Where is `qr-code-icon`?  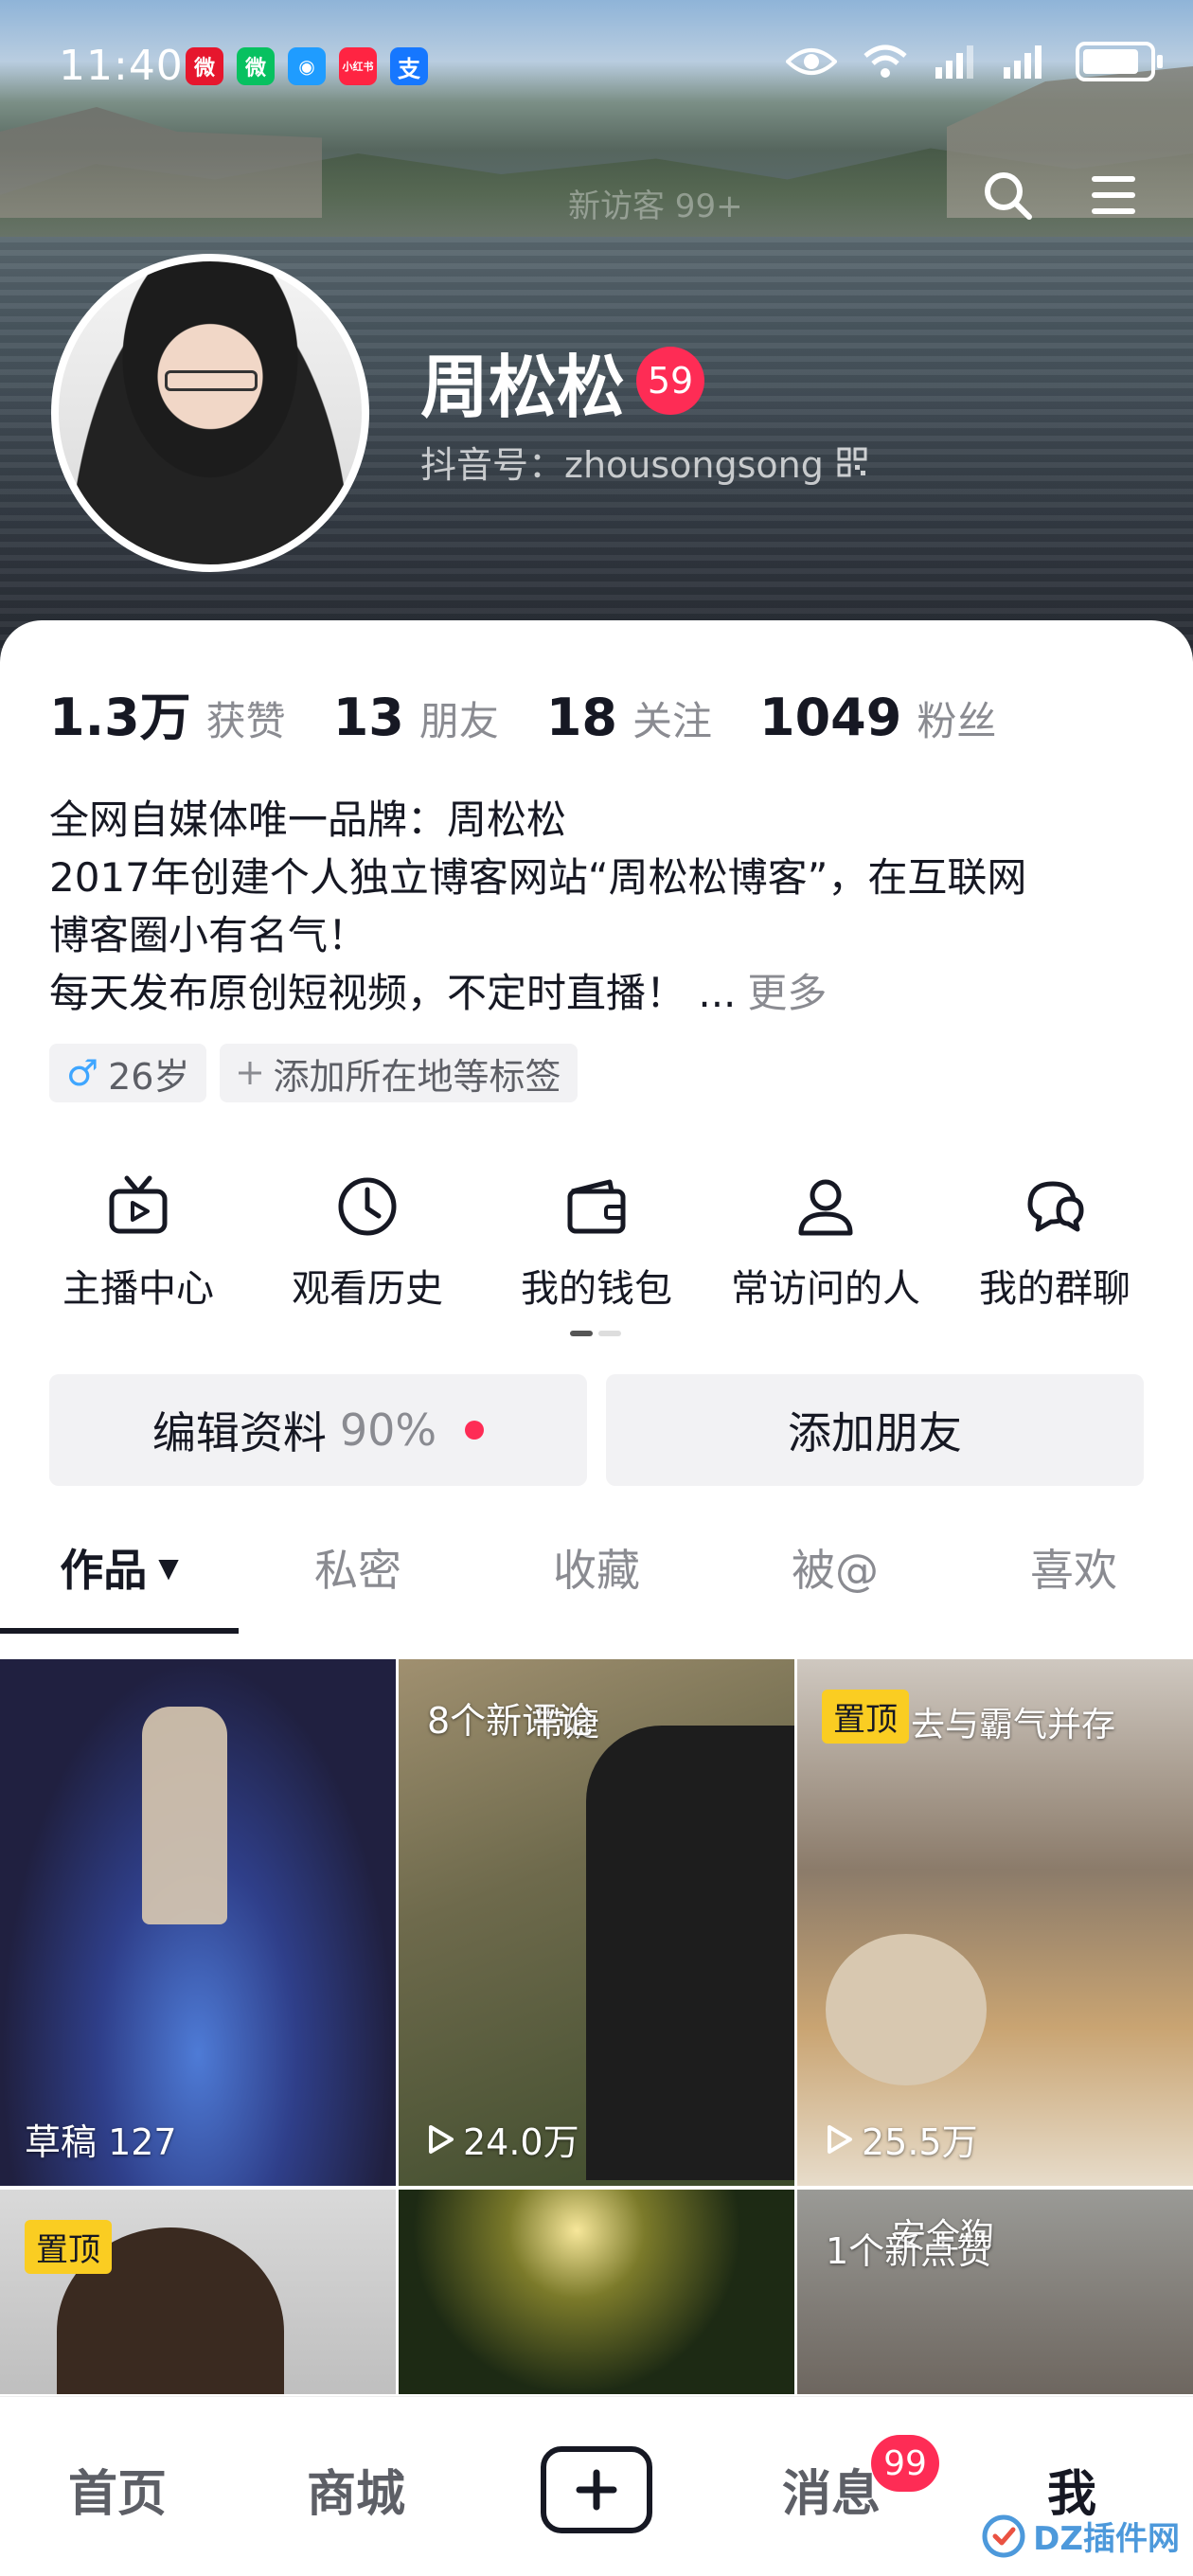
qr-code-icon is located at coordinates (852, 462).